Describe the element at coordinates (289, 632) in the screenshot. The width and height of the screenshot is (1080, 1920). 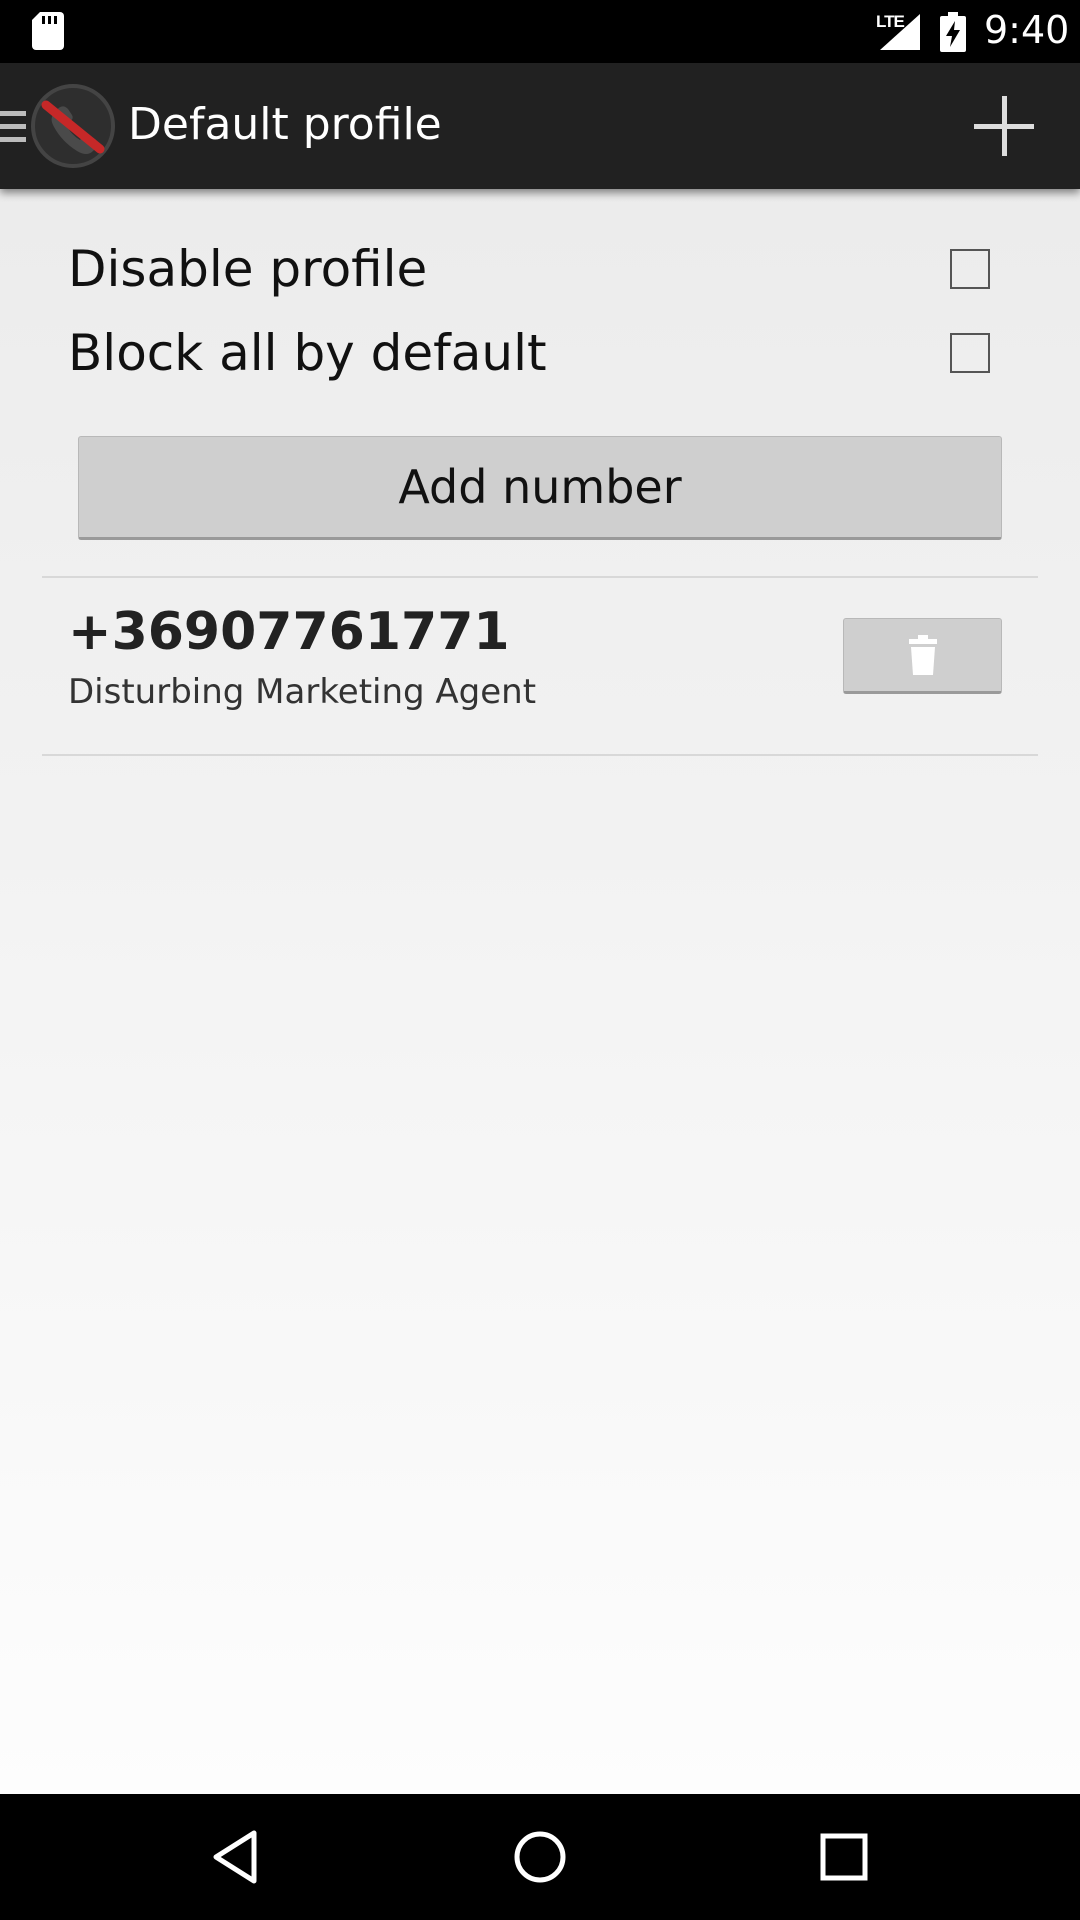
I see `phone-number: +36907761771` at that location.